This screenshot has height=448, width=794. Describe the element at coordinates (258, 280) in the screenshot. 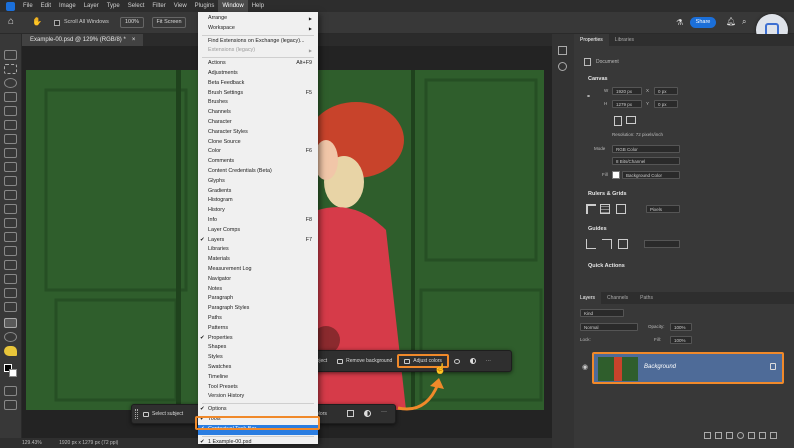

I see `window-menu-item-navigator: Navigator` at that location.